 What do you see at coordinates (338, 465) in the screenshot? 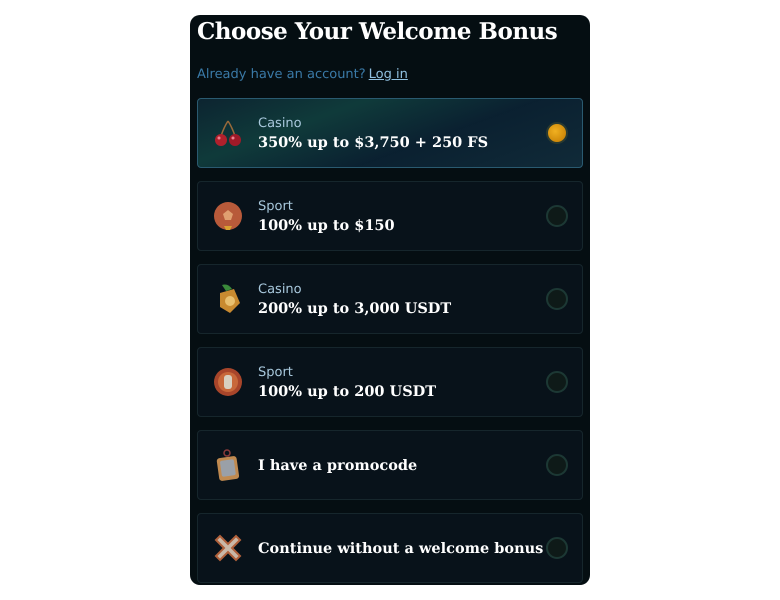
I see `option-offer: I have a promocode` at bounding box center [338, 465].